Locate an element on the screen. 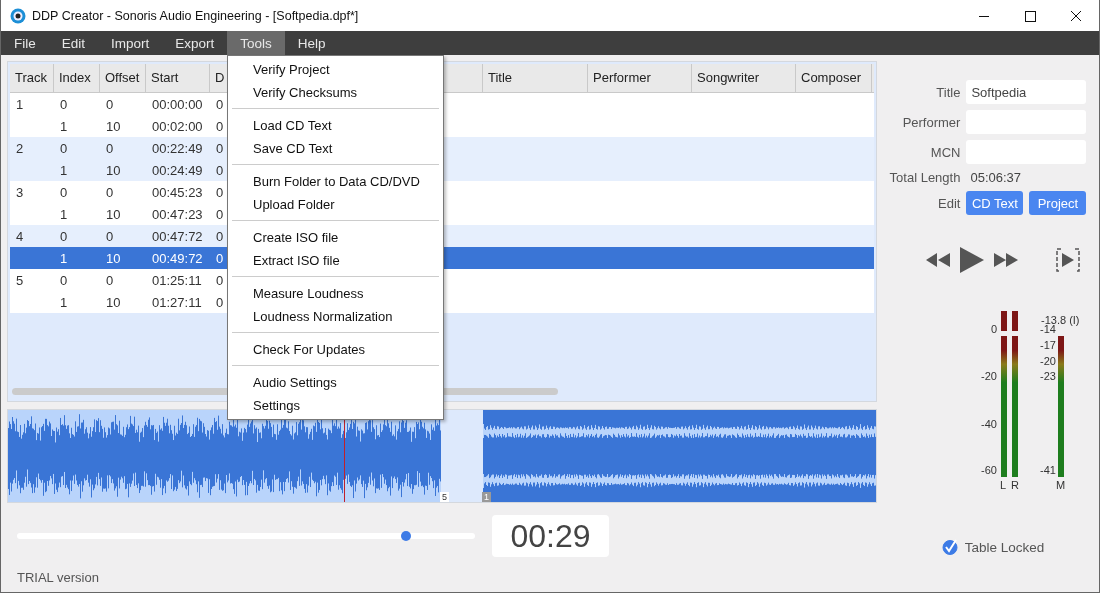 Image resolution: width=1100 pixels, height=593 pixels. field-label: Edit is located at coordinates (949, 203).